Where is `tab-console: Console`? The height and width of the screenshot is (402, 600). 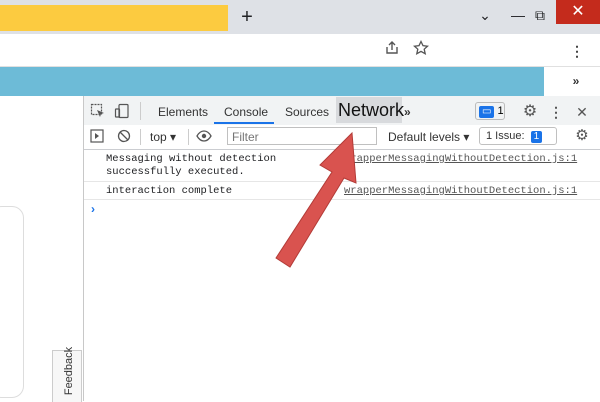 tab-console: Console is located at coordinates (246, 112).